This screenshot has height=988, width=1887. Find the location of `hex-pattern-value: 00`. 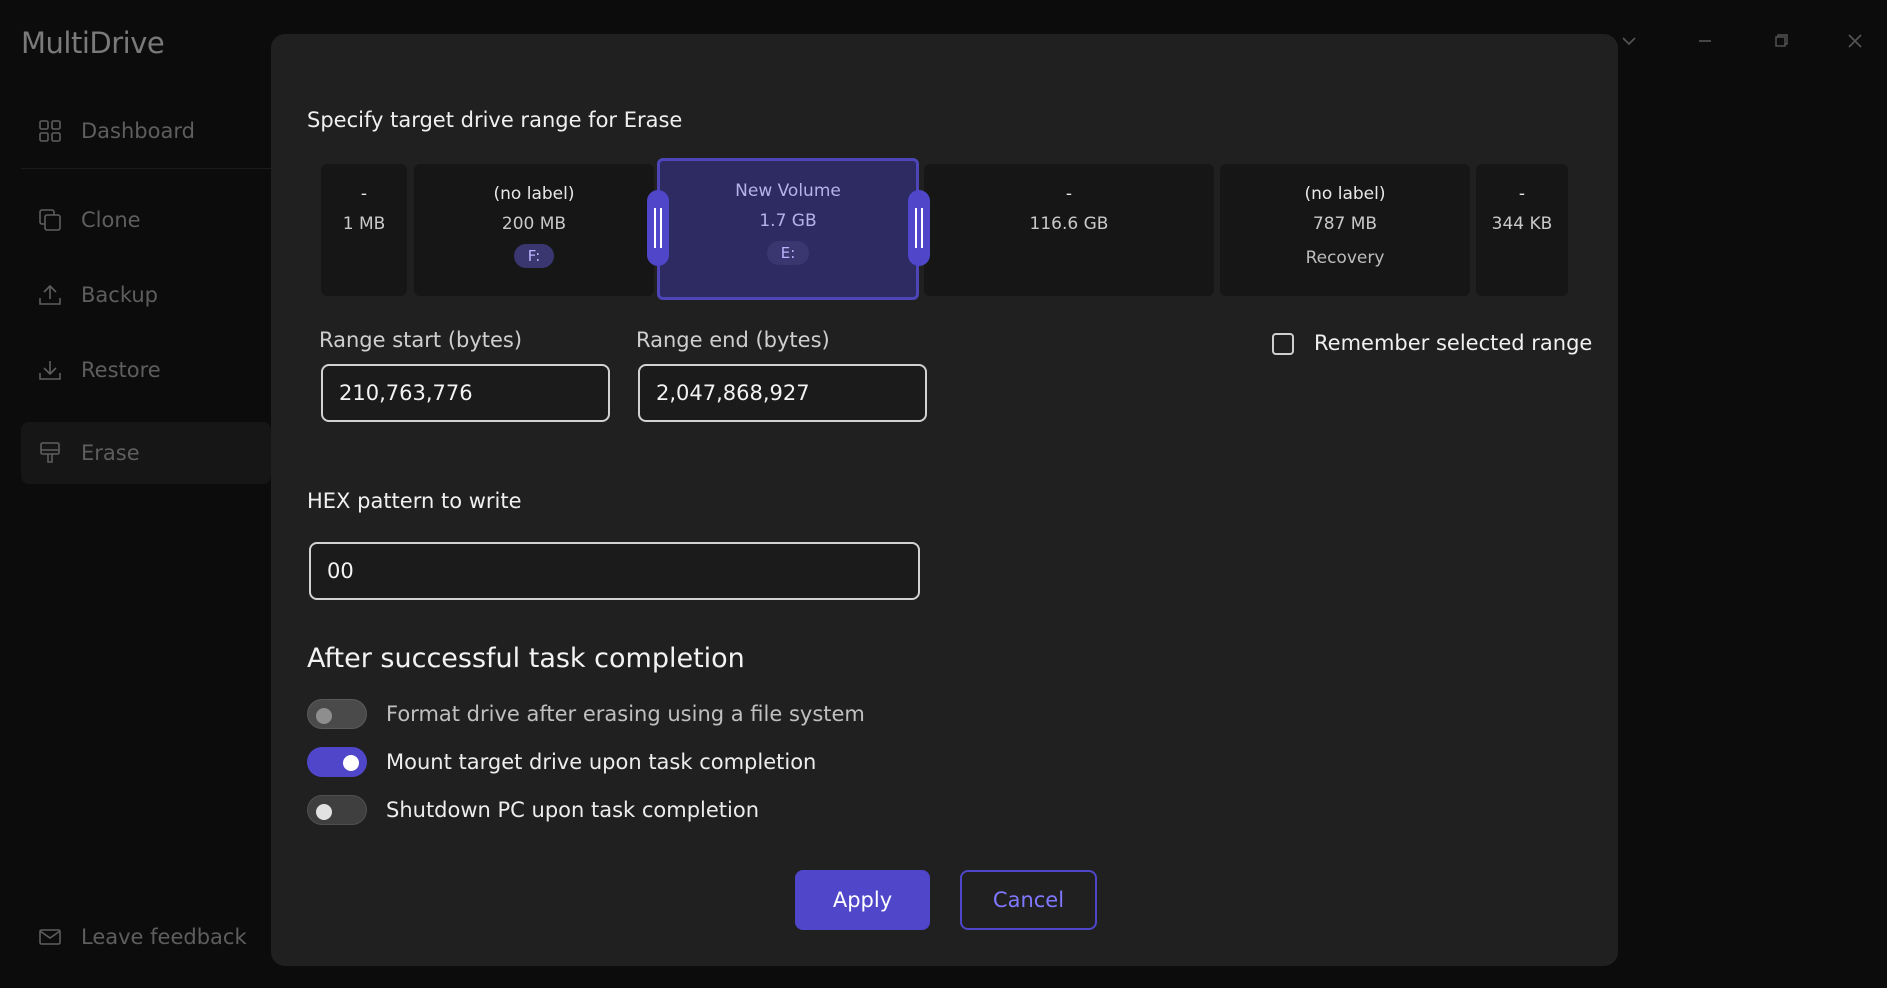

hex-pattern-value: 00 is located at coordinates (340, 571).